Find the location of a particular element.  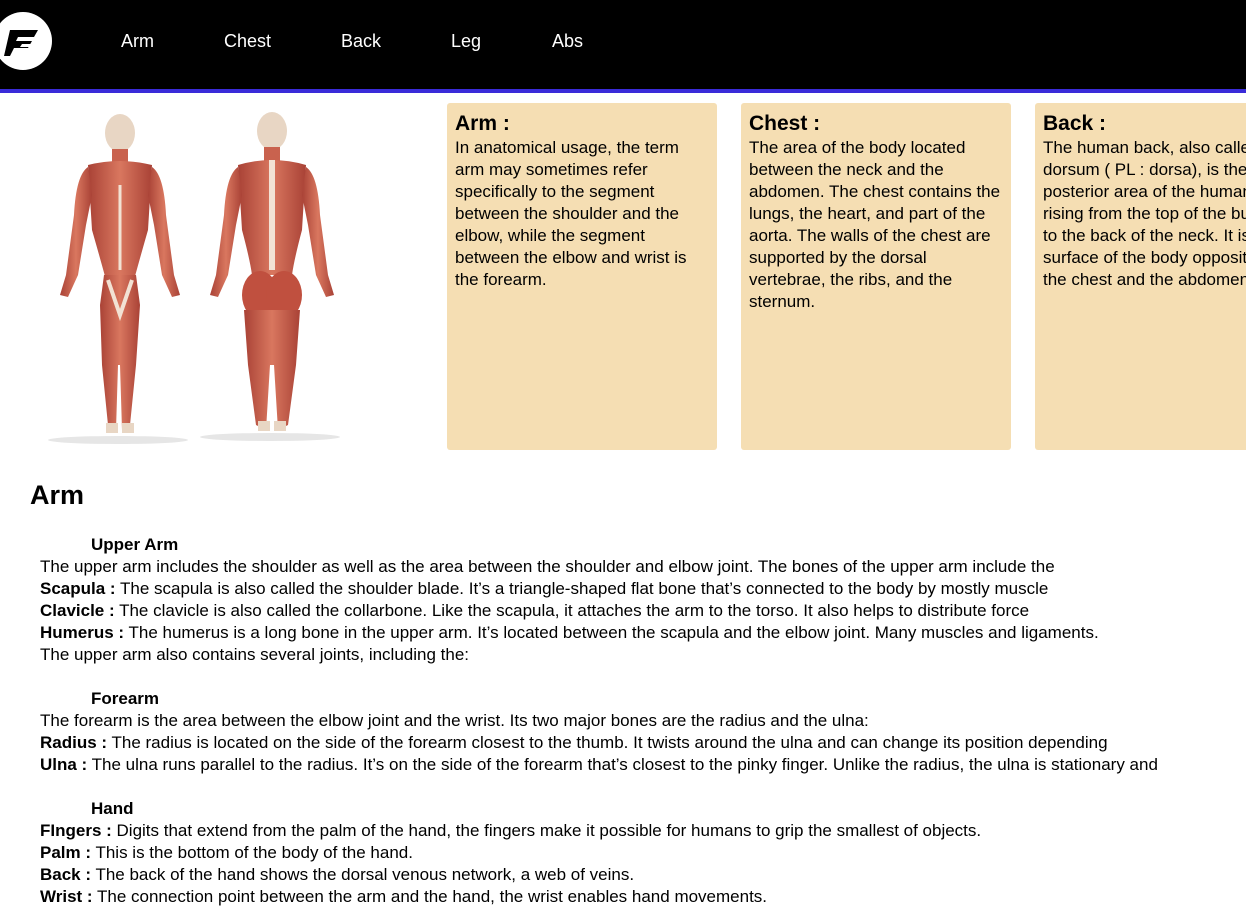

anatomy-figure-image is located at coordinates (190, 277).